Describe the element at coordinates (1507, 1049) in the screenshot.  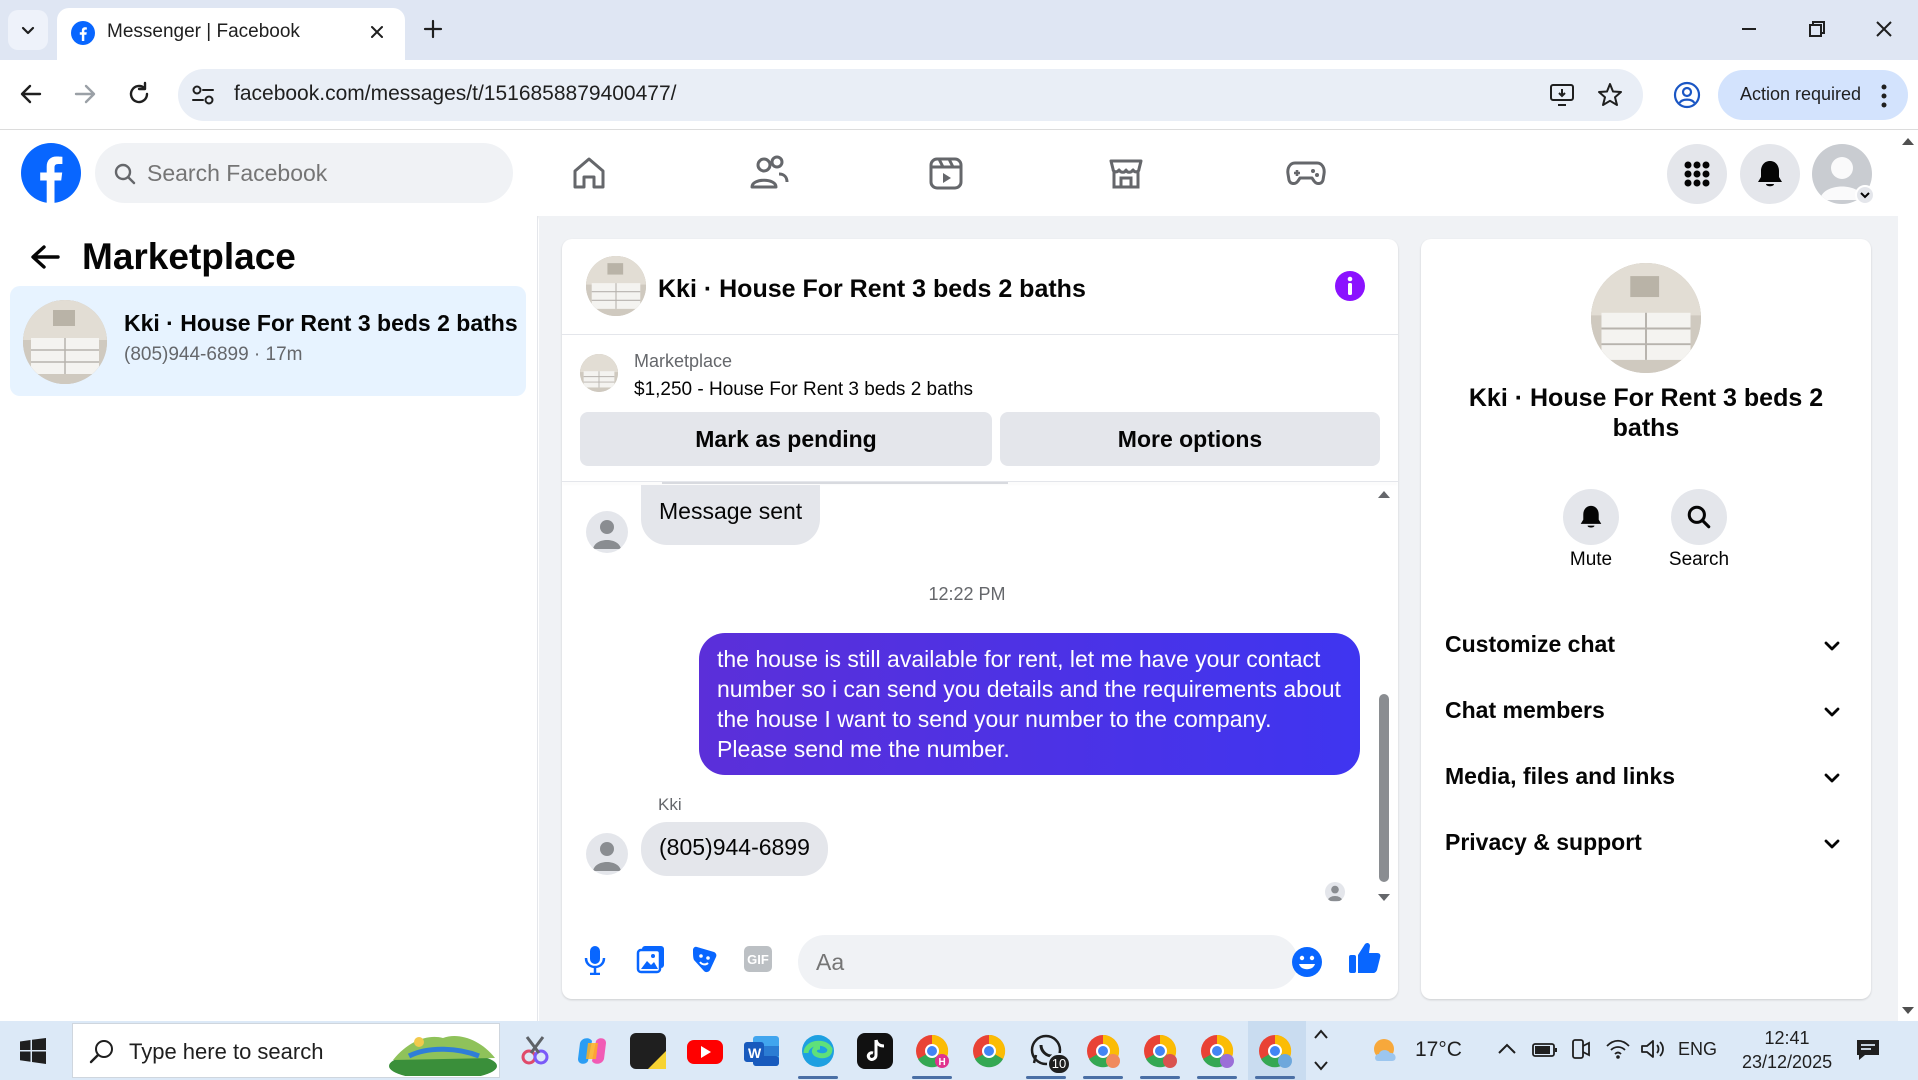
I see `show-hidden-icons-icon` at that location.